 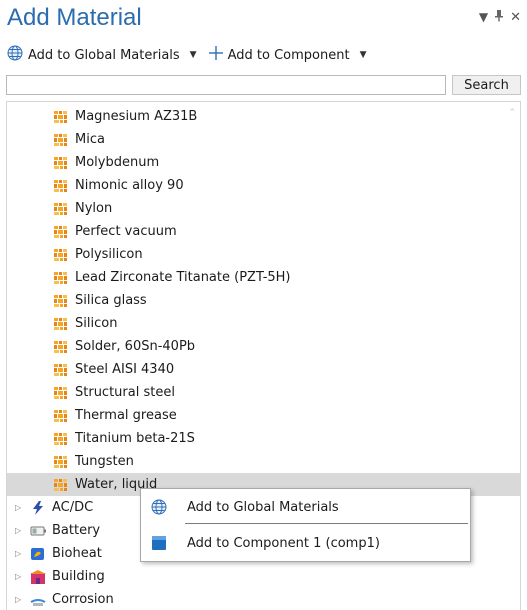 I want to click on plus-icon, so click(x=215, y=55).